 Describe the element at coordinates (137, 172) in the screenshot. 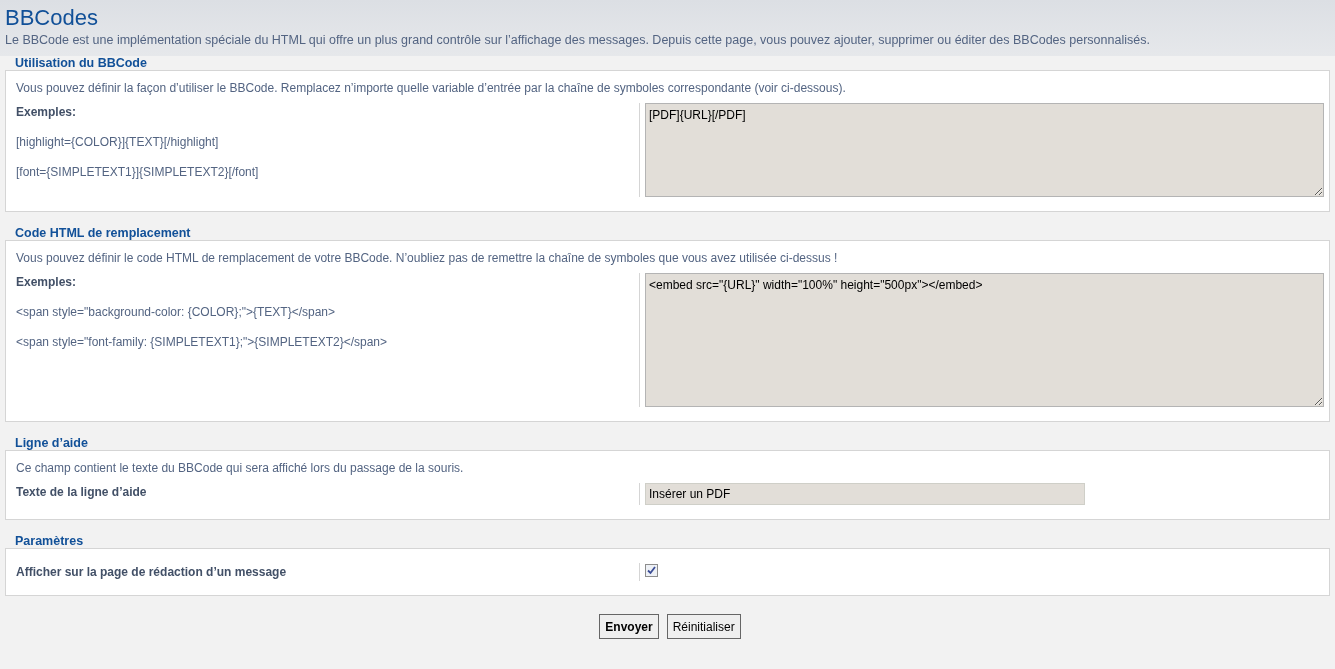

I see `example-text: [font={SIMPLETEXT1}]{SIMPLETEXT2}[/font]` at that location.